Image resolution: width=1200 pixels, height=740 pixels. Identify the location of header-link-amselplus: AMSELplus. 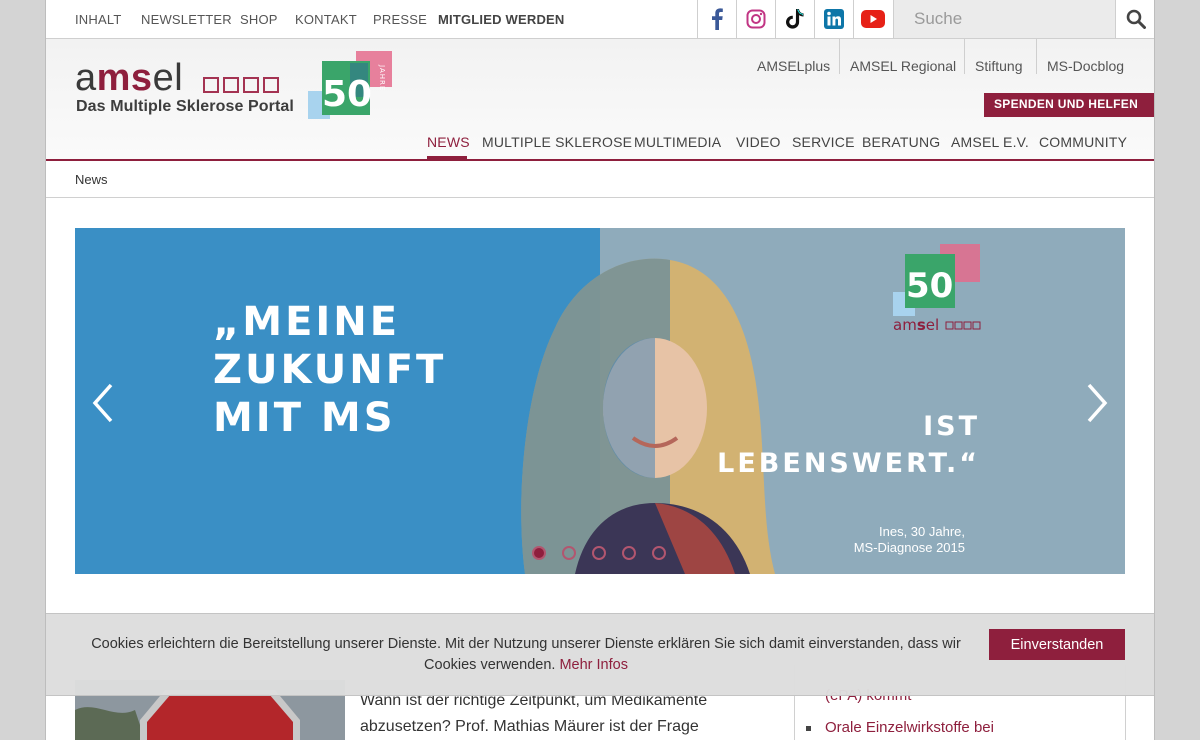
(793, 66).